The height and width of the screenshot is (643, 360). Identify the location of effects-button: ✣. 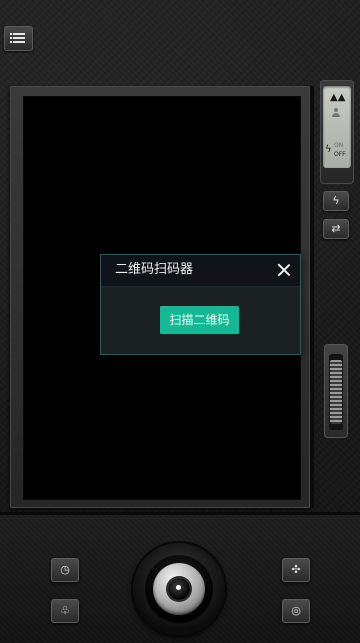
(296, 570).